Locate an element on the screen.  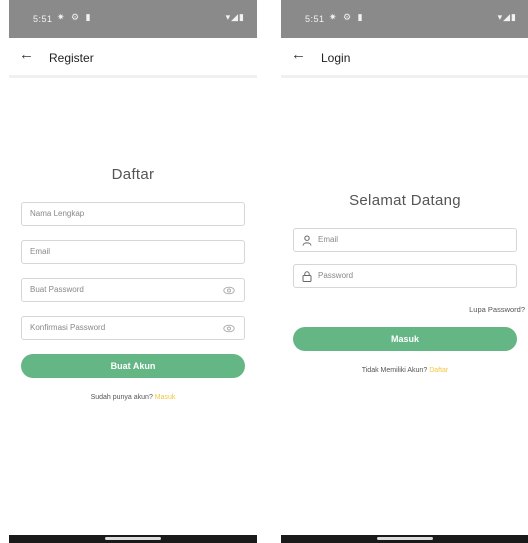
password-field: Password is located at coordinates (405, 276).